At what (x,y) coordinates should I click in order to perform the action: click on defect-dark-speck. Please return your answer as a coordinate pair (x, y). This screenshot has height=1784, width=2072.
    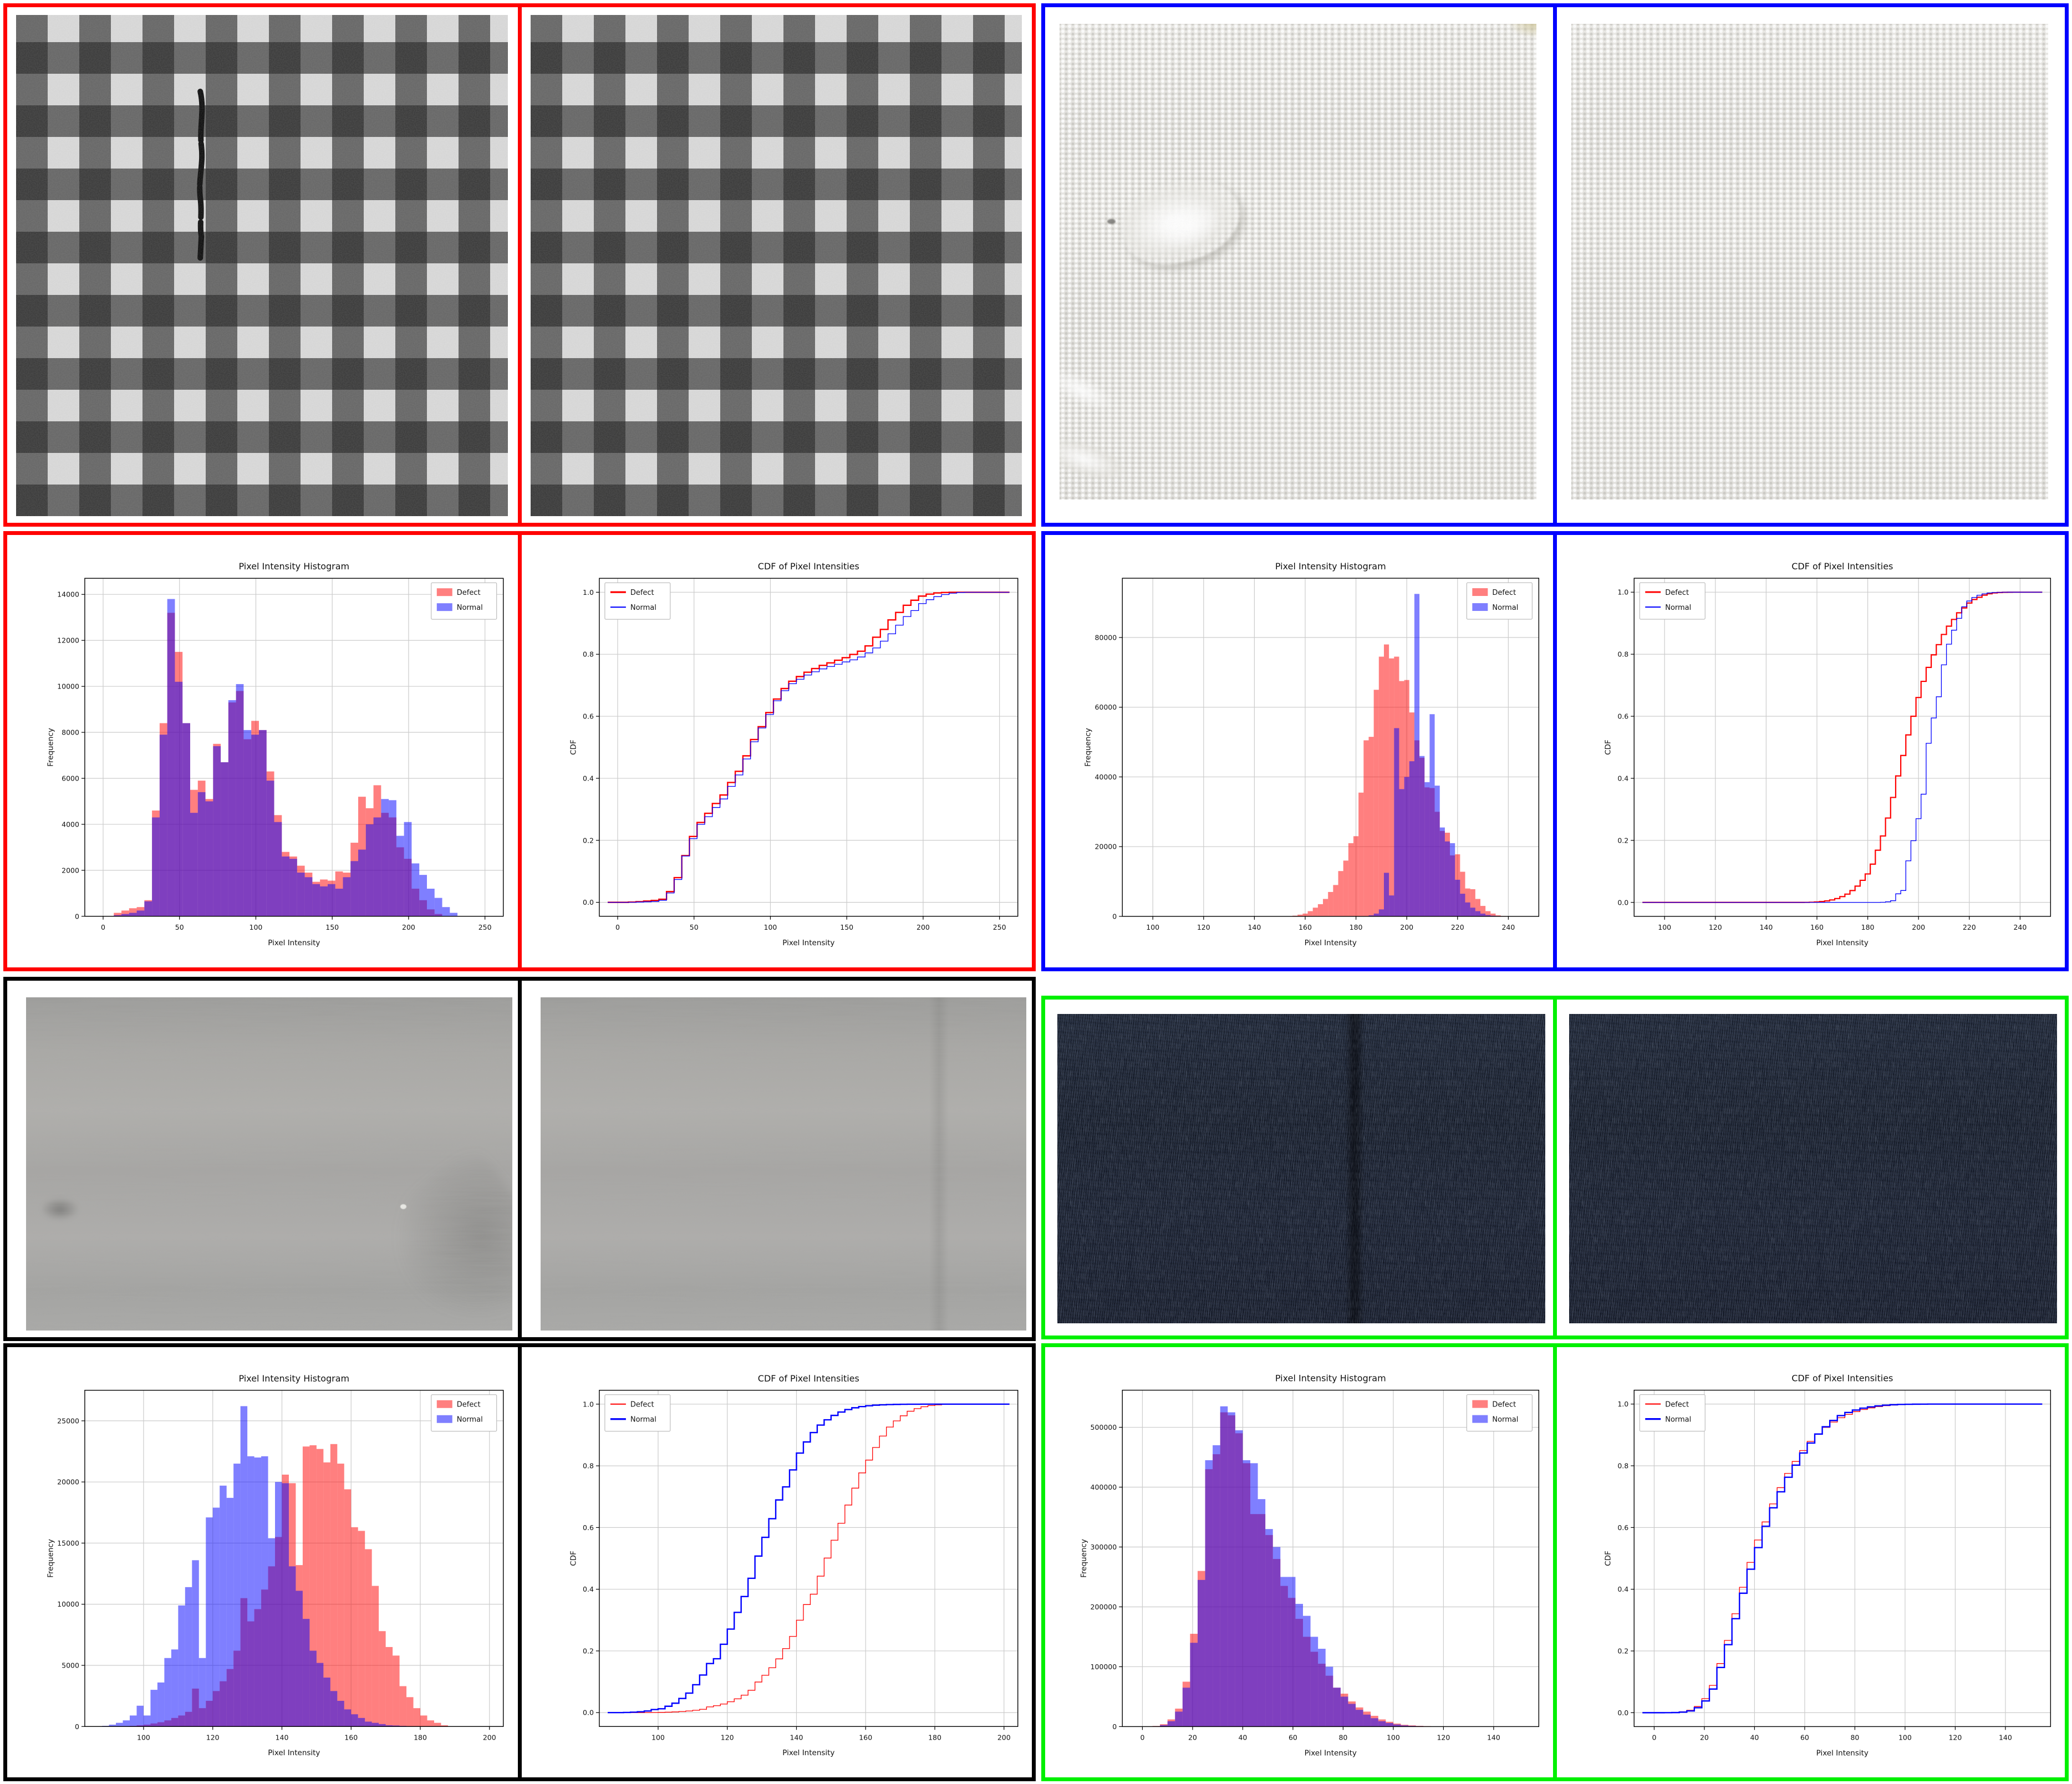
    Looking at the image, I should click on (1112, 221).